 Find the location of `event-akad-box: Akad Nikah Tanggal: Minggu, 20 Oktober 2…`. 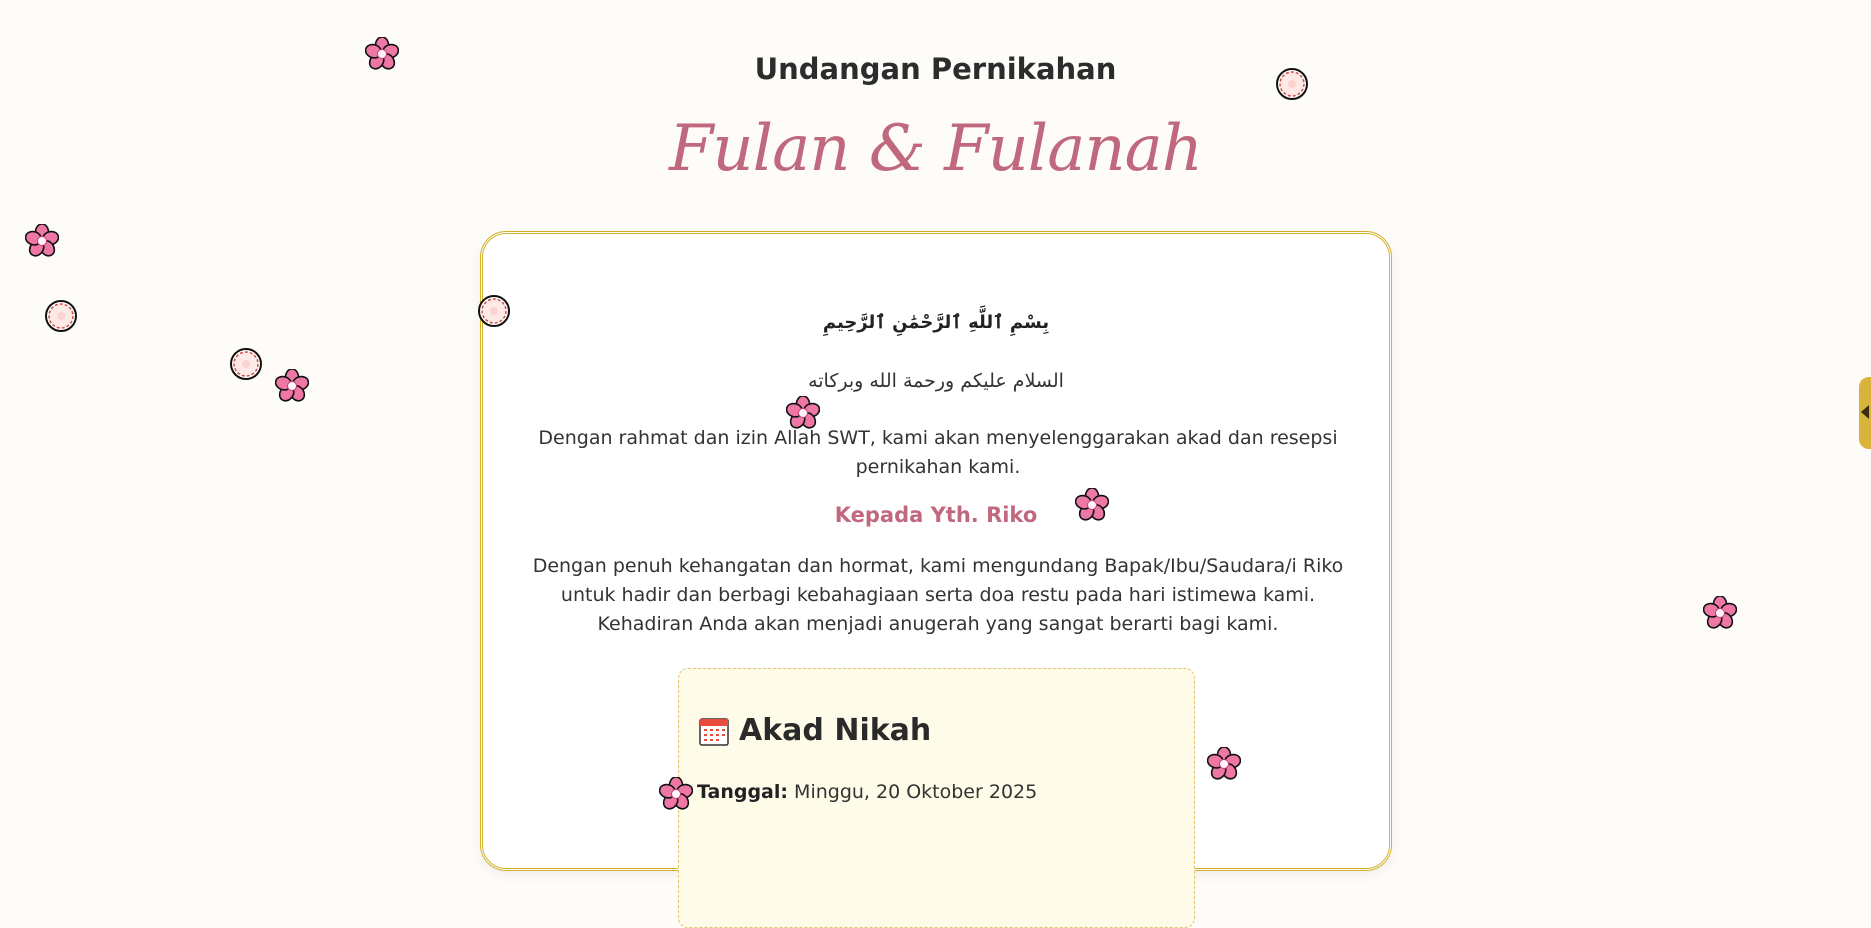

event-akad-box: Akad Nikah Tanggal: Minggu, 20 Oktober 2… is located at coordinates (936, 798).